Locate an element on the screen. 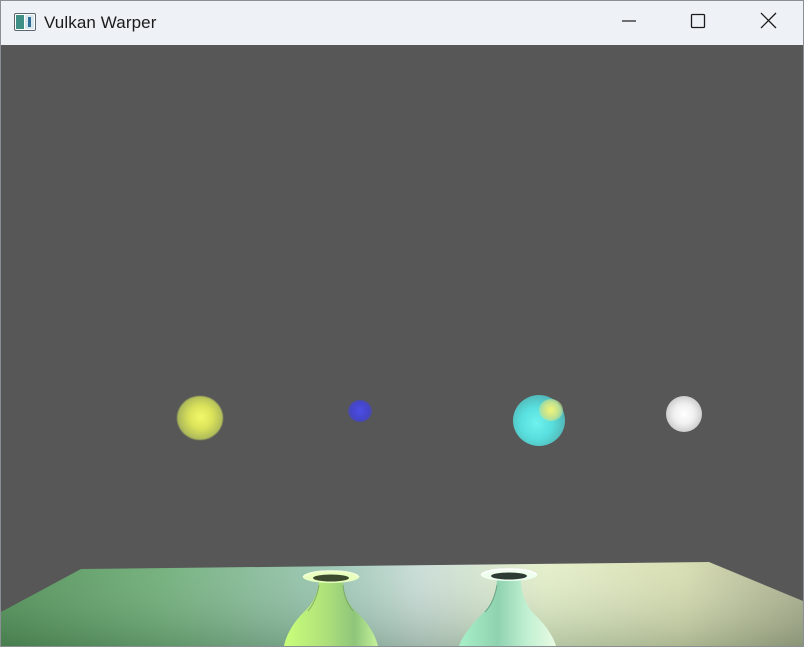 The height and width of the screenshot is (647, 804). scene-geometry is located at coordinates (402, 604).